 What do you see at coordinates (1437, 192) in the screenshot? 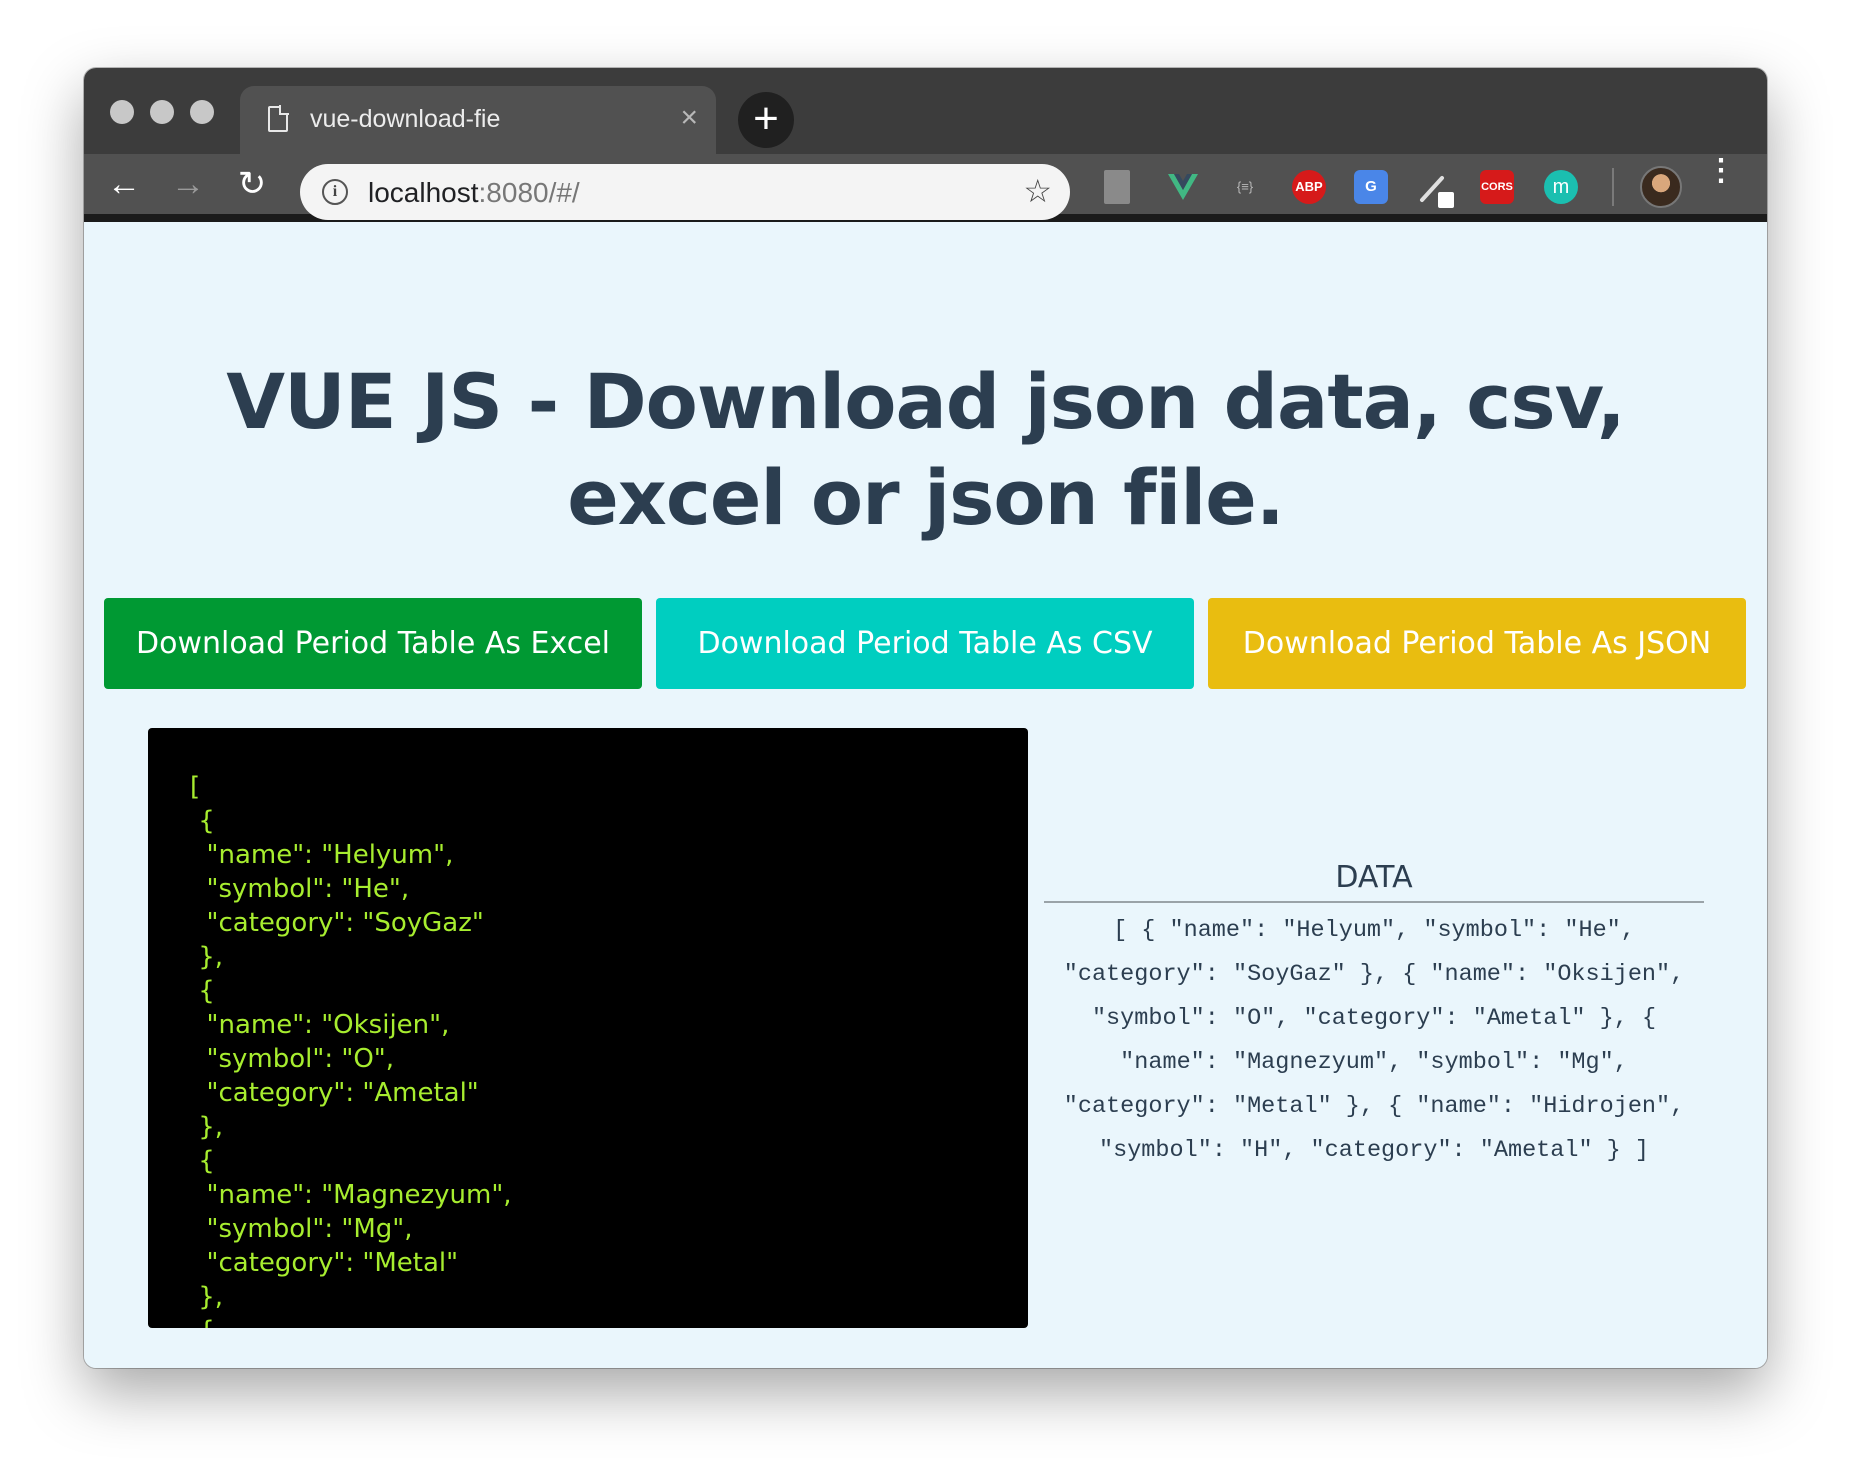
I see `eyedropper-icon` at bounding box center [1437, 192].